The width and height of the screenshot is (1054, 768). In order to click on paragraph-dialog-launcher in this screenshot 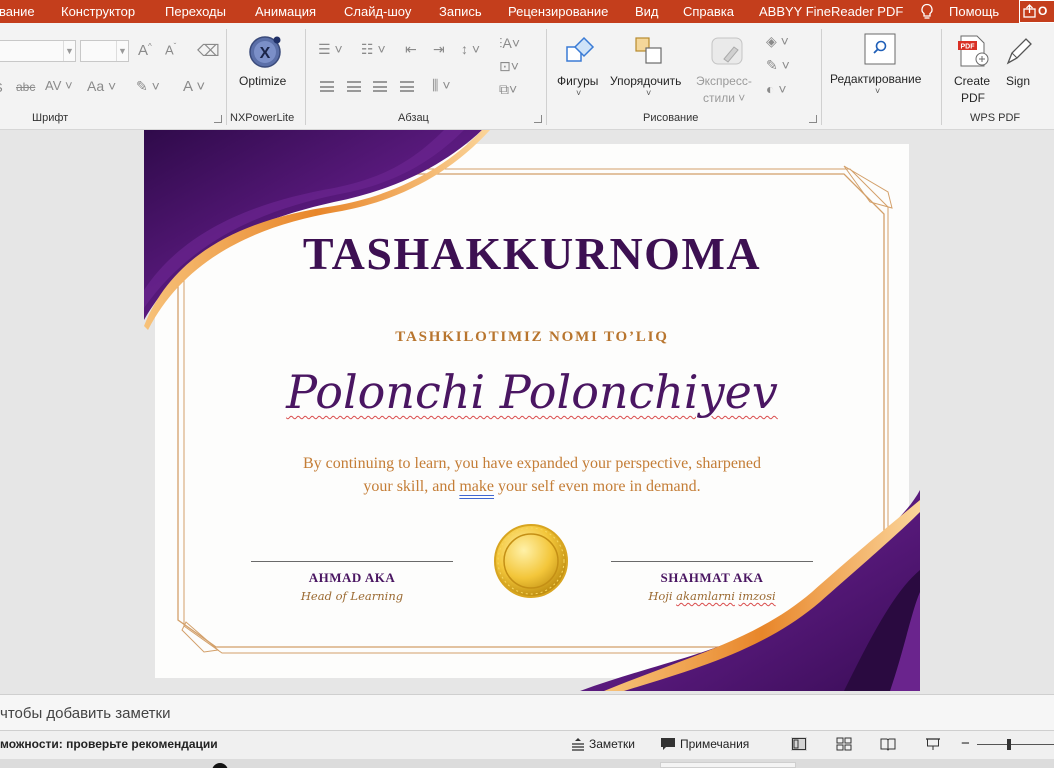, I will do `click(538, 119)`.